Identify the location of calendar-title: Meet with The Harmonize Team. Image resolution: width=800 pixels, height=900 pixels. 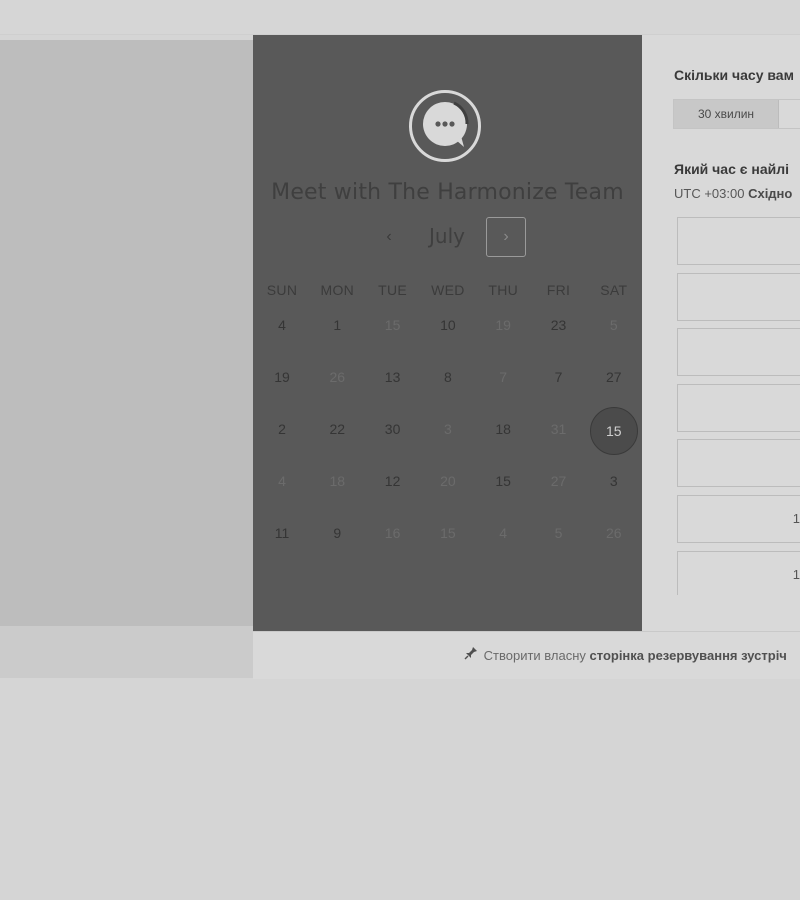
(447, 192).